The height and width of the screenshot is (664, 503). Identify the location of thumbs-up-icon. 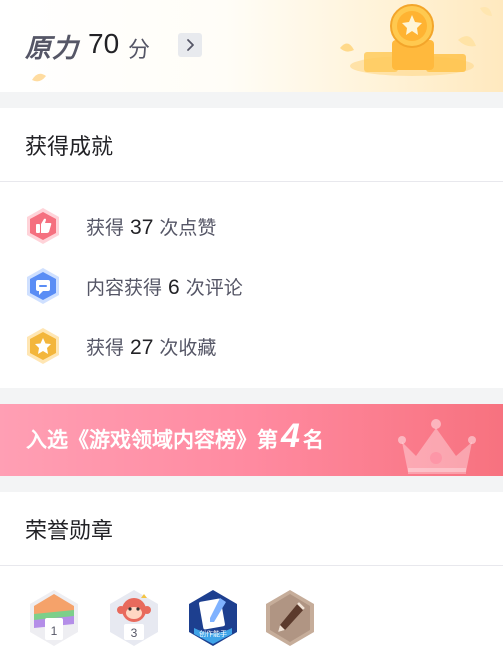
(43, 226).